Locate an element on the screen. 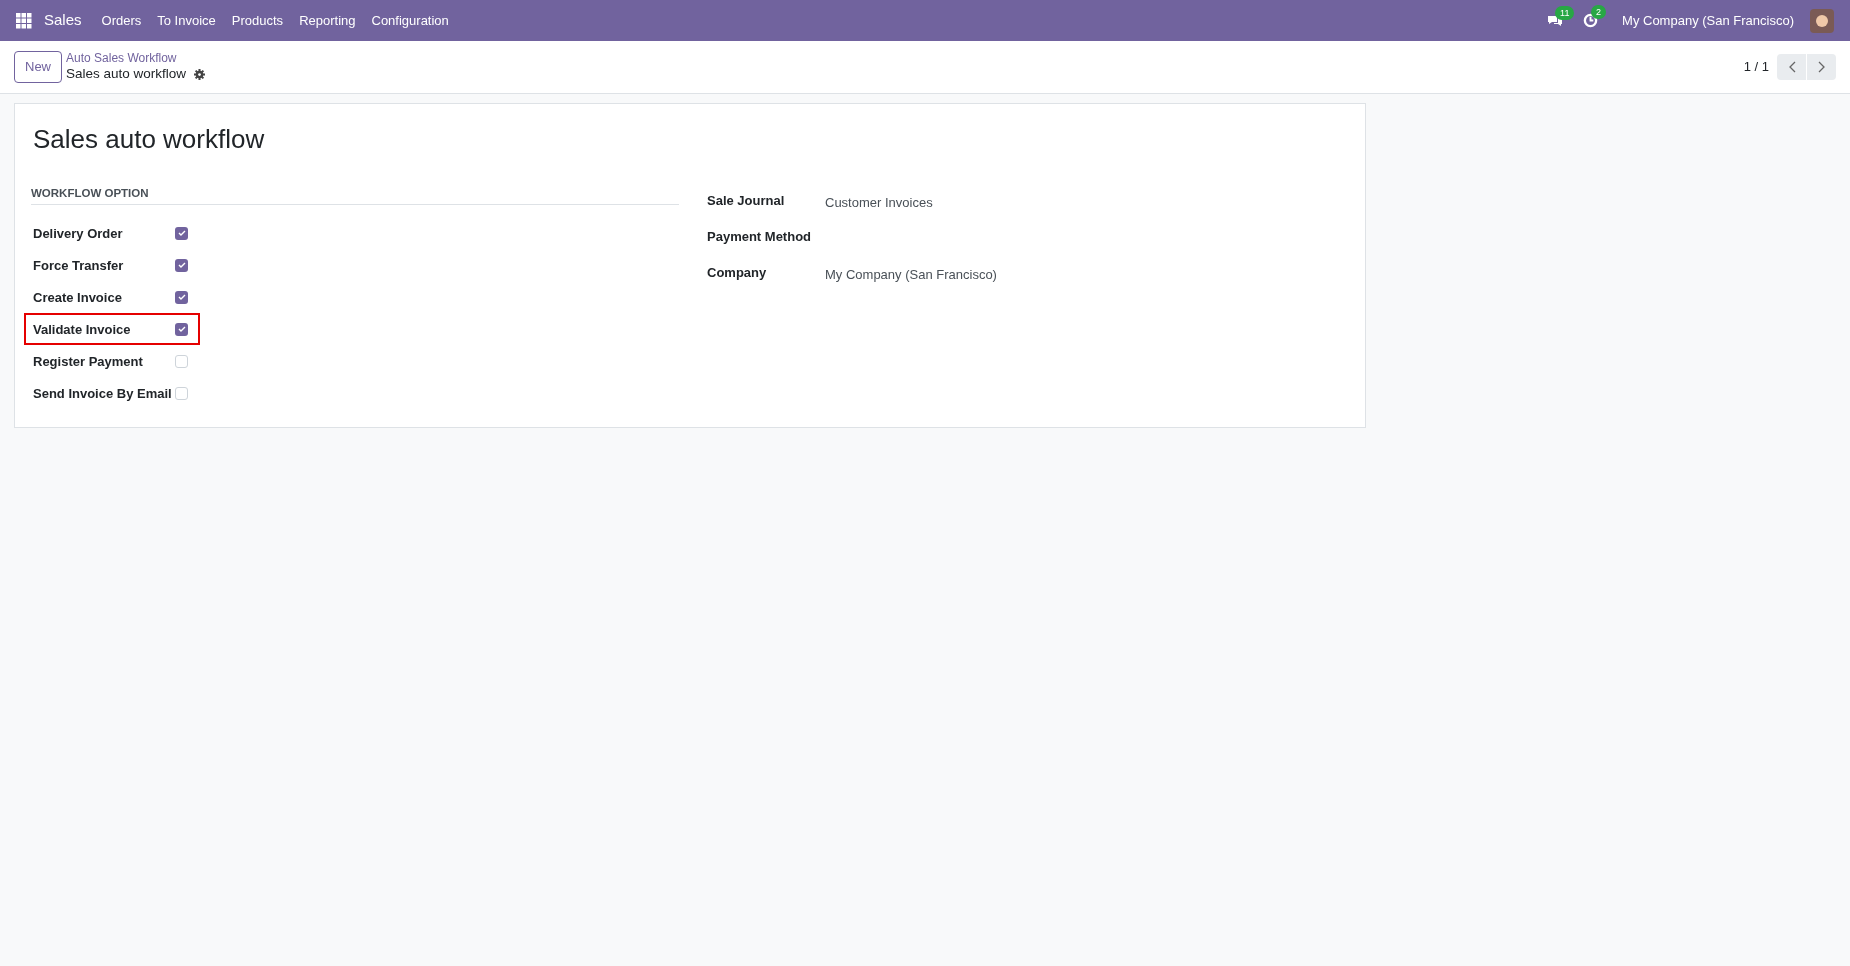 Image resolution: width=1850 pixels, height=966 pixels. record-title: Sales auto workflow is located at coordinates (149, 139).